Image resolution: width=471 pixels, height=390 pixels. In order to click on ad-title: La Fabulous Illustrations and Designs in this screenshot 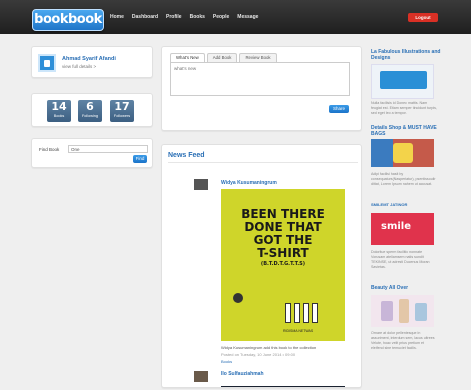, I will do `click(406, 55)`.